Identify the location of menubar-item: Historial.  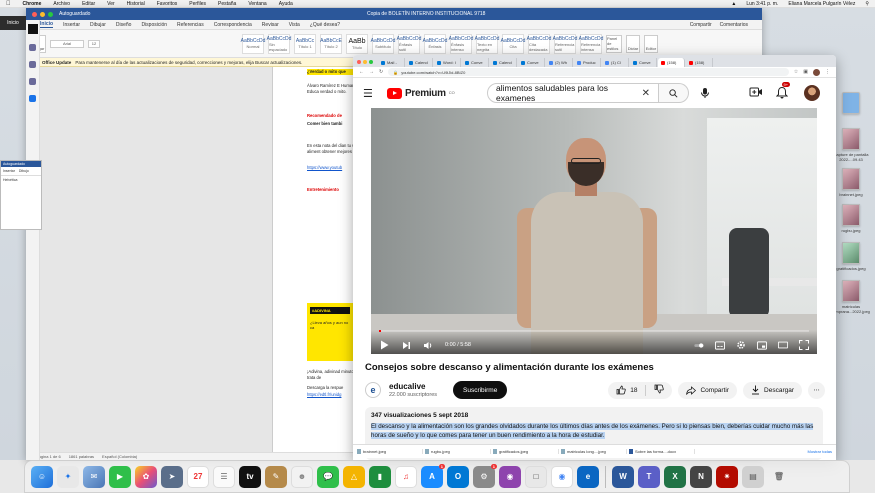
(136, 4).